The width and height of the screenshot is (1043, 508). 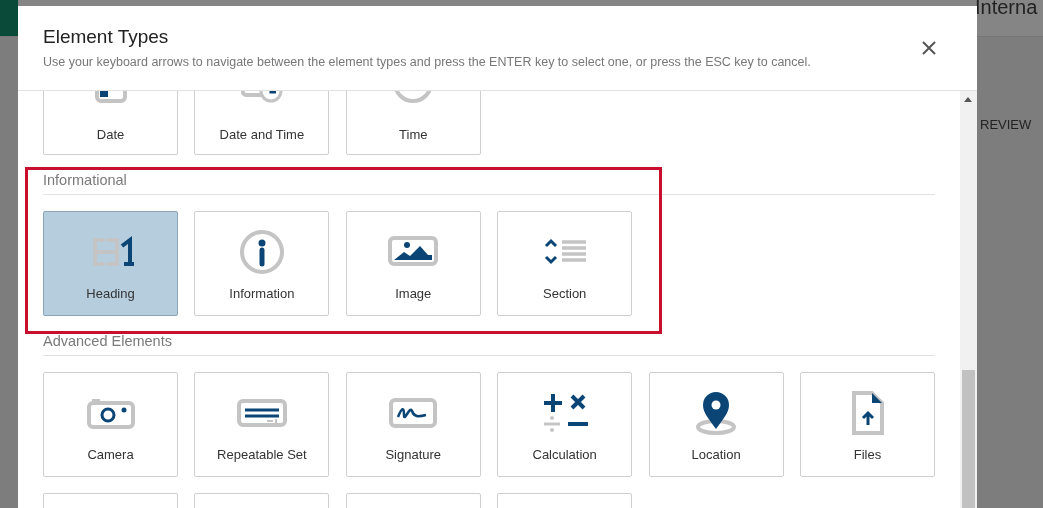 I want to click on section-title: Advanced Elements, so click(x=489, y=344).